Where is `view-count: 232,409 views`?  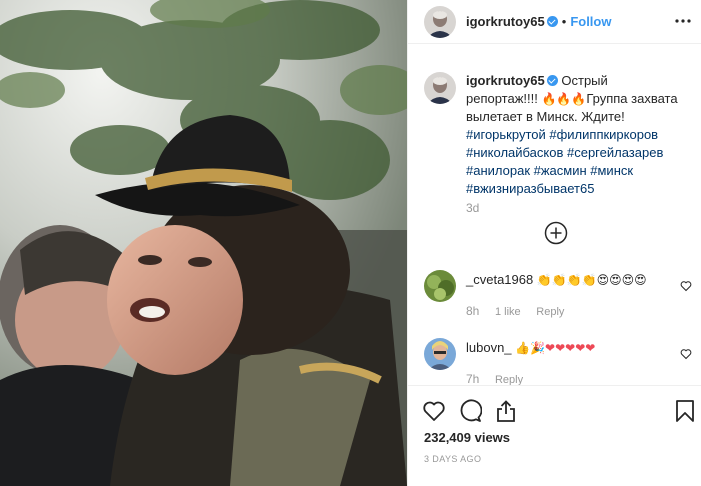 view-count: 232,409 views is located at coordinates (467, 437).